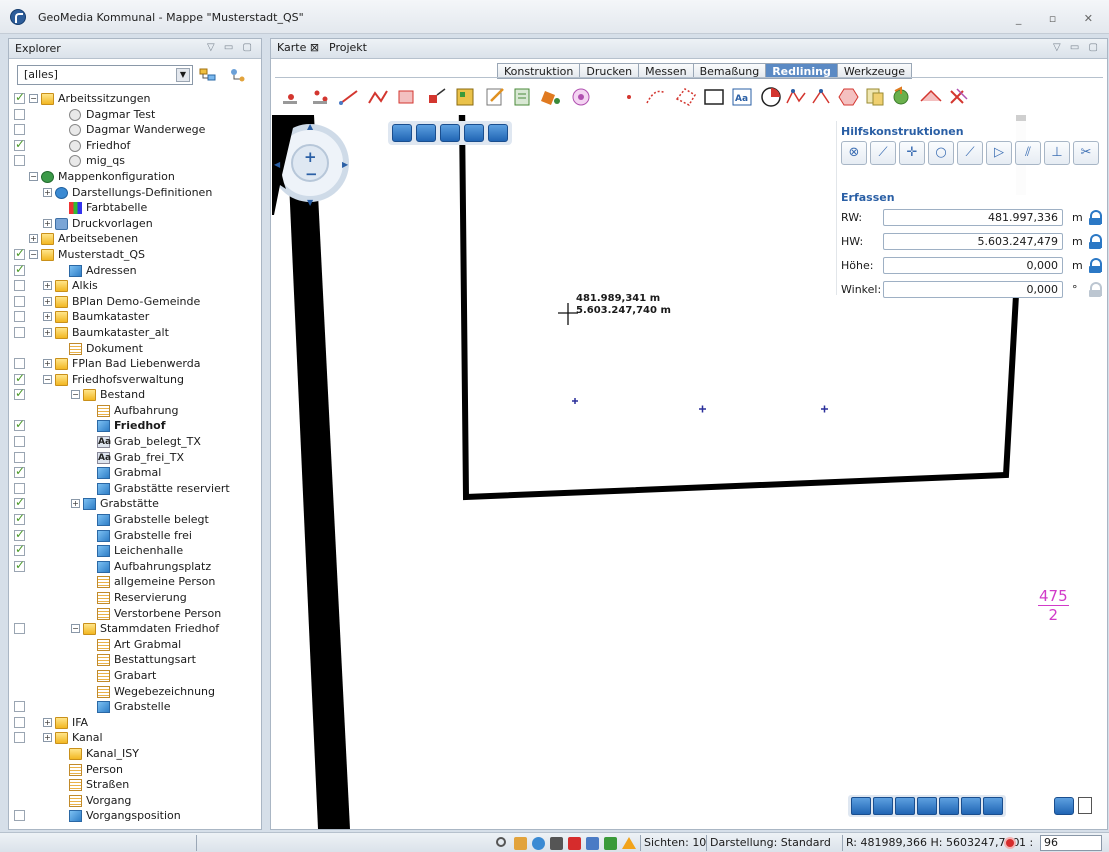  I want to click on redline-hexagon-icon, so click(848, 97).